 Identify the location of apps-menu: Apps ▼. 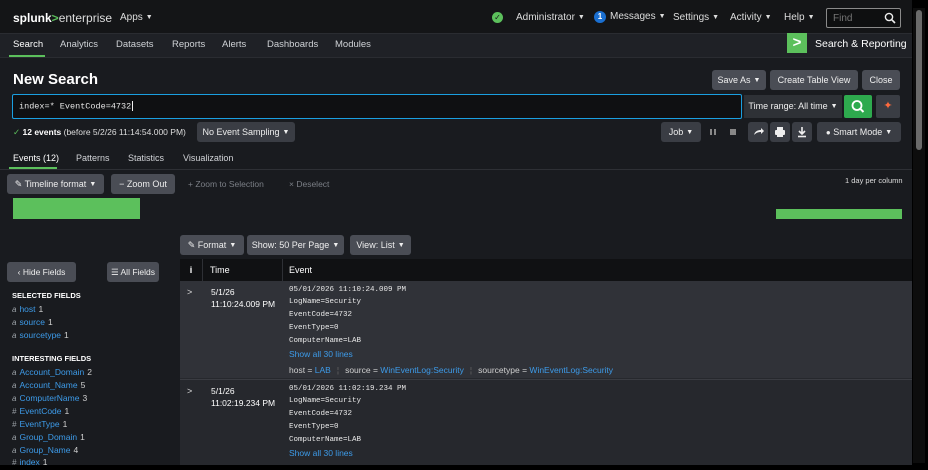
(136, 17).